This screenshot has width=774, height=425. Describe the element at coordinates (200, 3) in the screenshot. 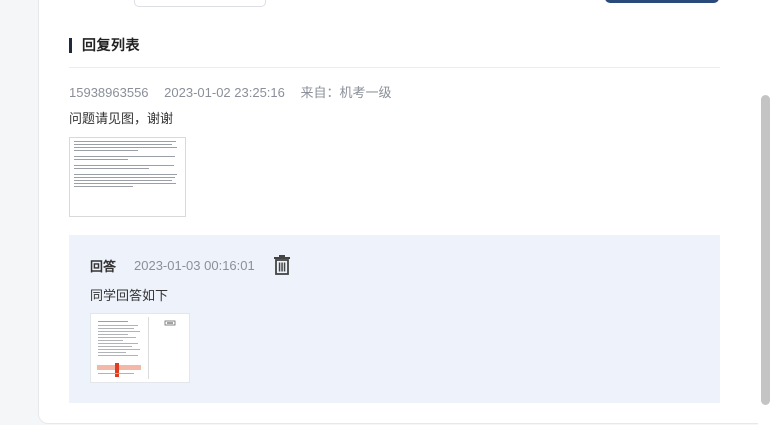

I see `top-input-field` at that location.